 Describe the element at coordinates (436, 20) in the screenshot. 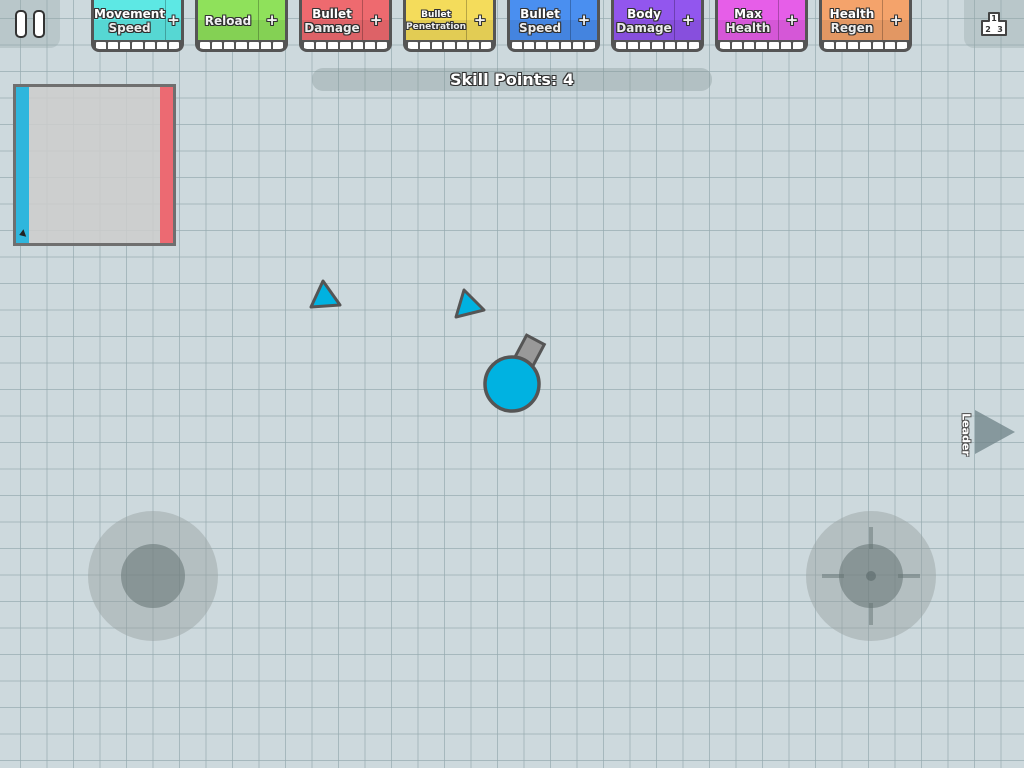

I see `skill-label: Bullet Penetration` at that location.